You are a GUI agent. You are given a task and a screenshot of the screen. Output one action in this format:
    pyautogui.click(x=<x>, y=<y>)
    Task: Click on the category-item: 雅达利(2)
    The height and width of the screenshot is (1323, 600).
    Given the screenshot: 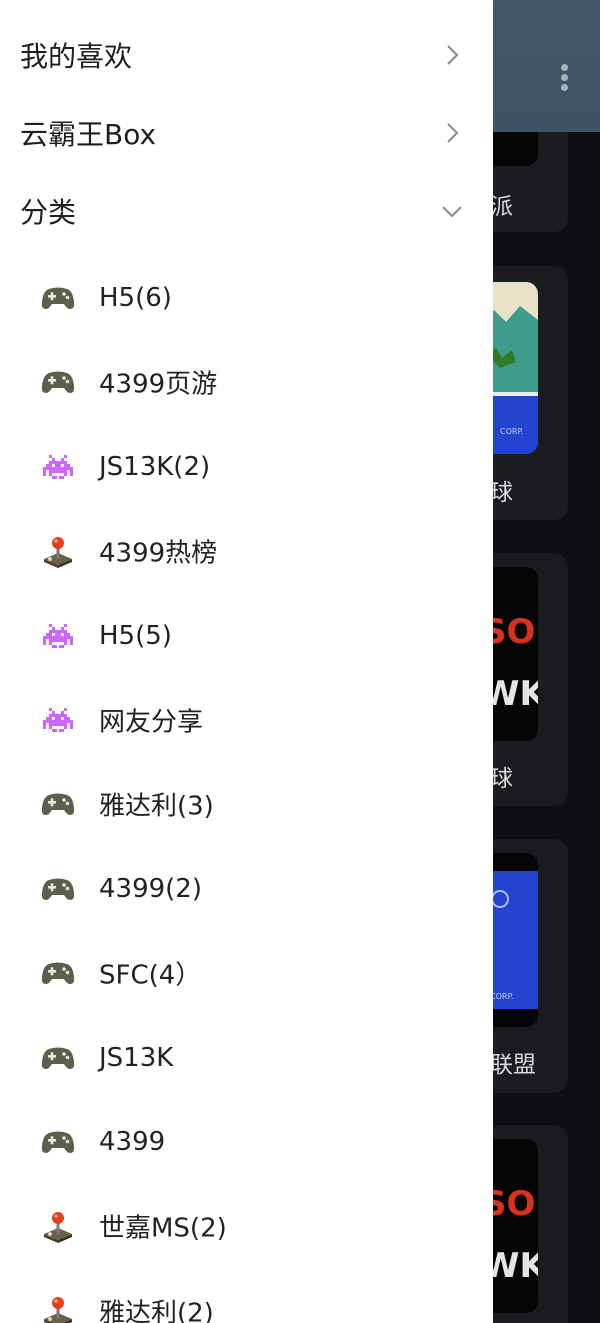 What is the action you would take?
    pyautogui.click(x=246, y=1299)
    